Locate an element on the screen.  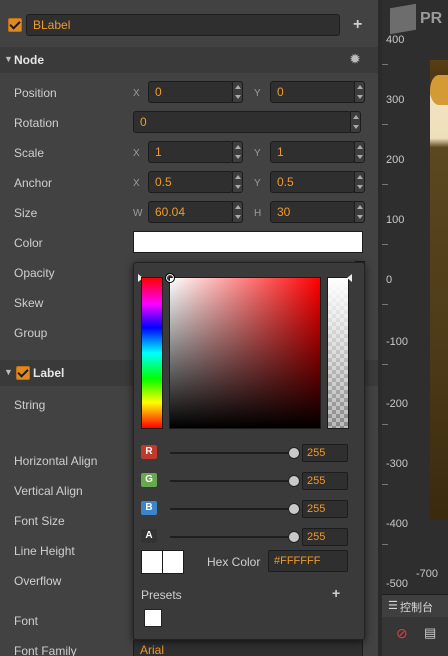
preset-swatch is located at coordinates (153, 618).